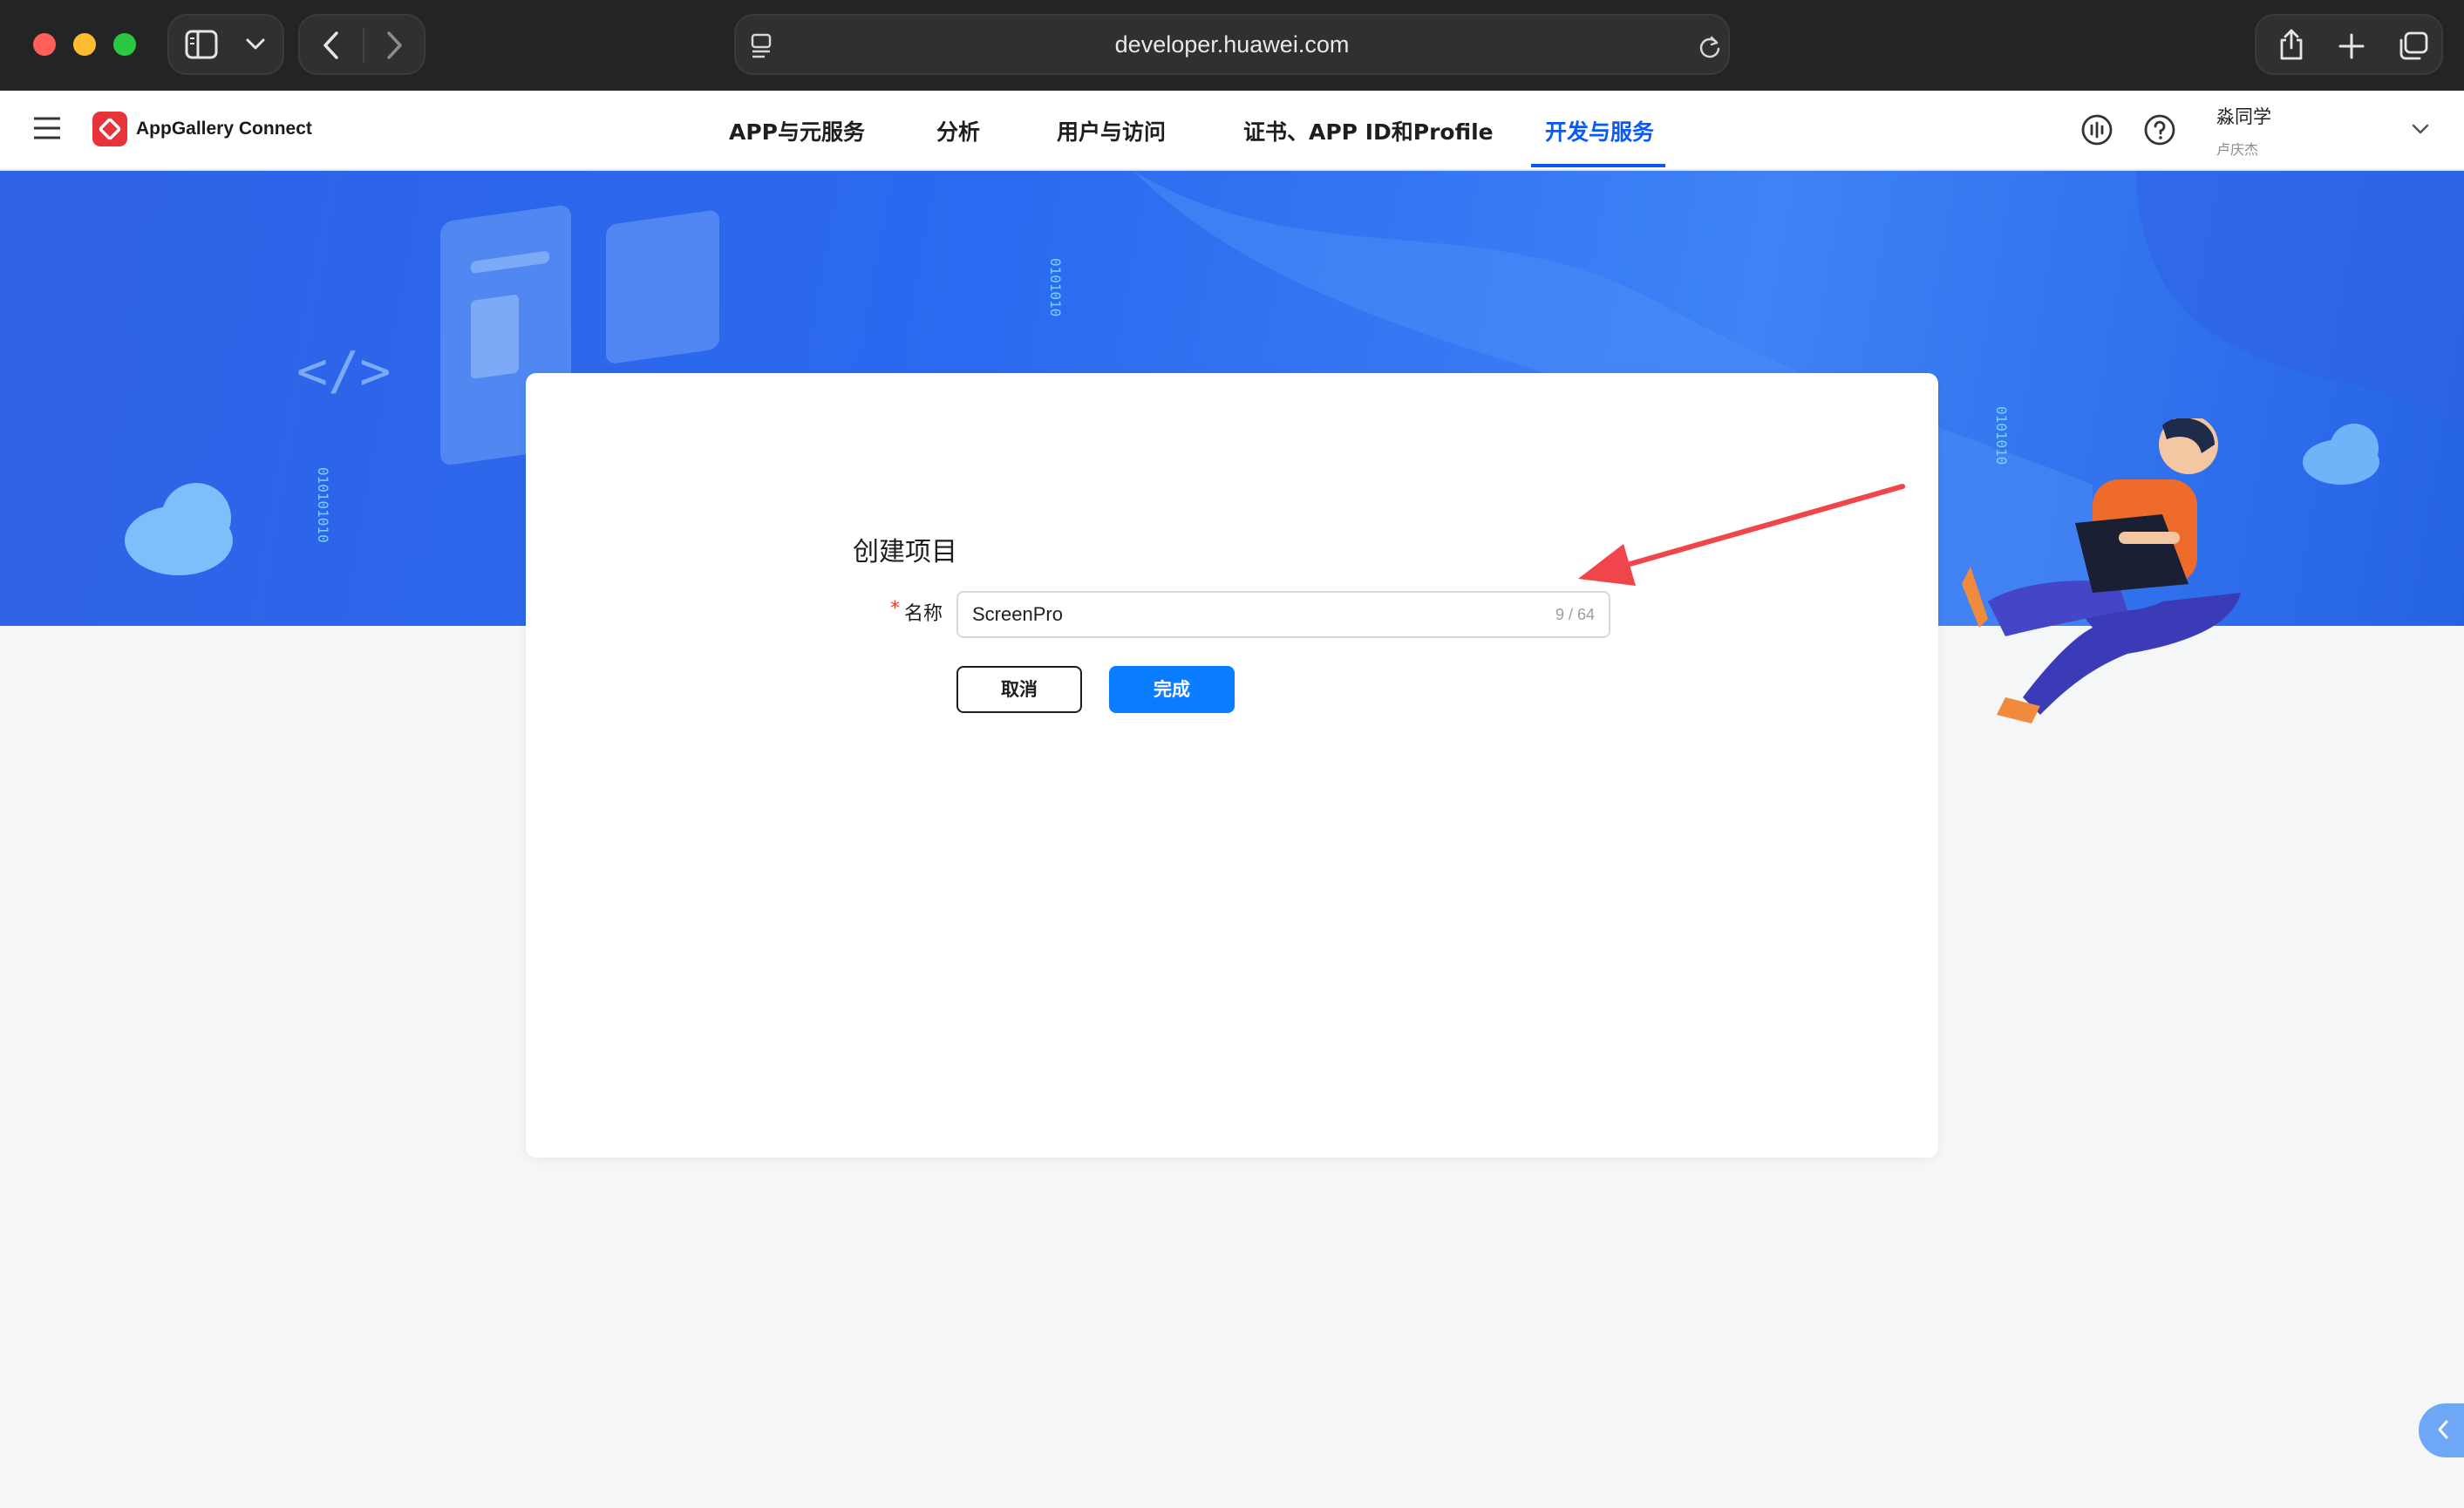  What do you see at coordinates (125, 44) in the screenshot?
I see `zoom-window-button` at bounding box center [125, 44].